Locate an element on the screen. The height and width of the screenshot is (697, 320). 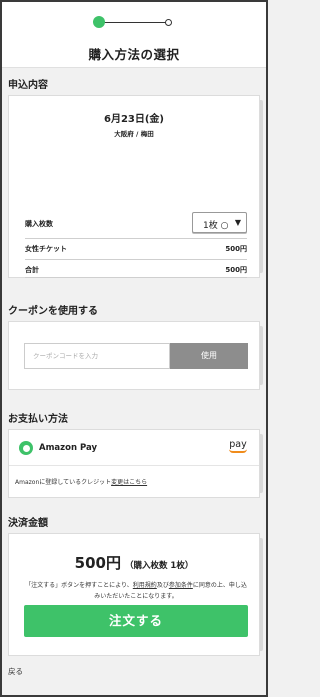
payment-radio is located at coordinates (26, 448).